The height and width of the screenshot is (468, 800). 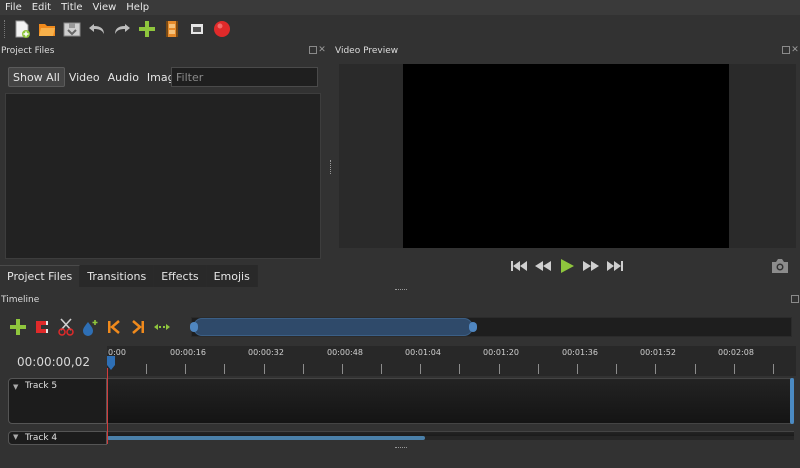 I want to click on menu-view: View, so click(x=105, y=7).